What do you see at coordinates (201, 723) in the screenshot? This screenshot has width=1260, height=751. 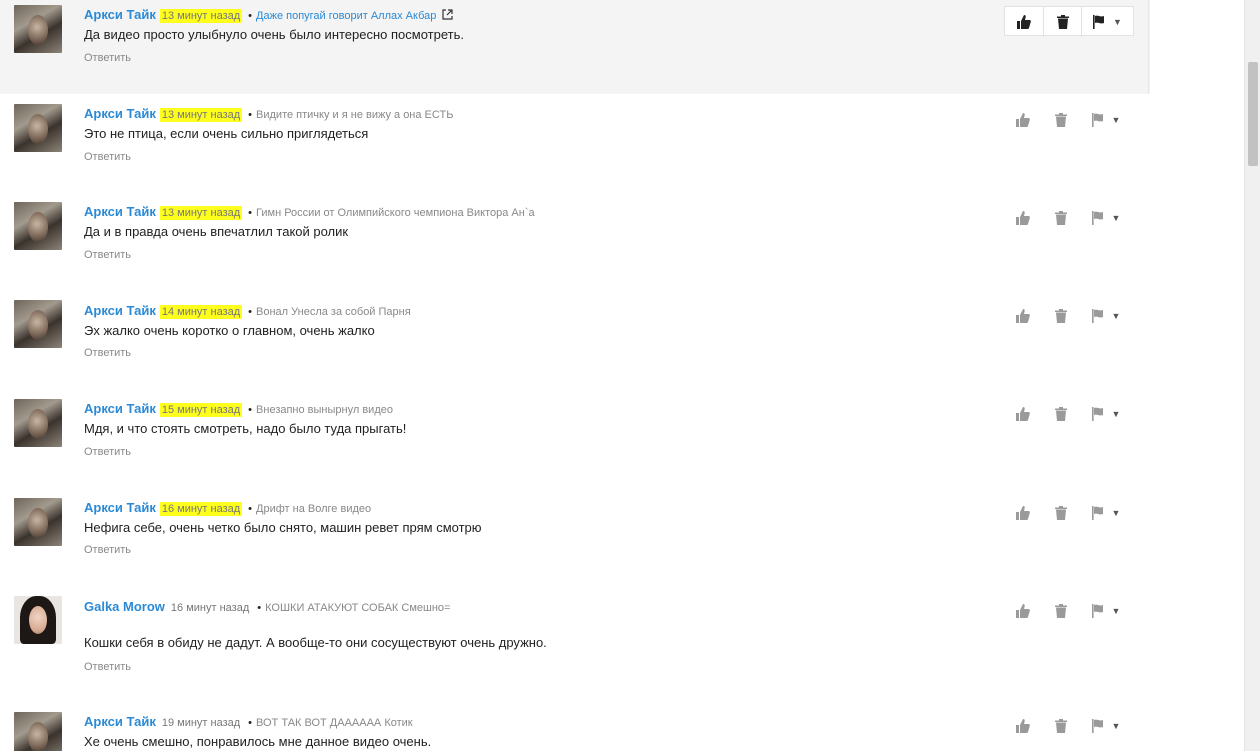 I see `timestamp-link: 19 минут назад` at bounding box center [201, 723].